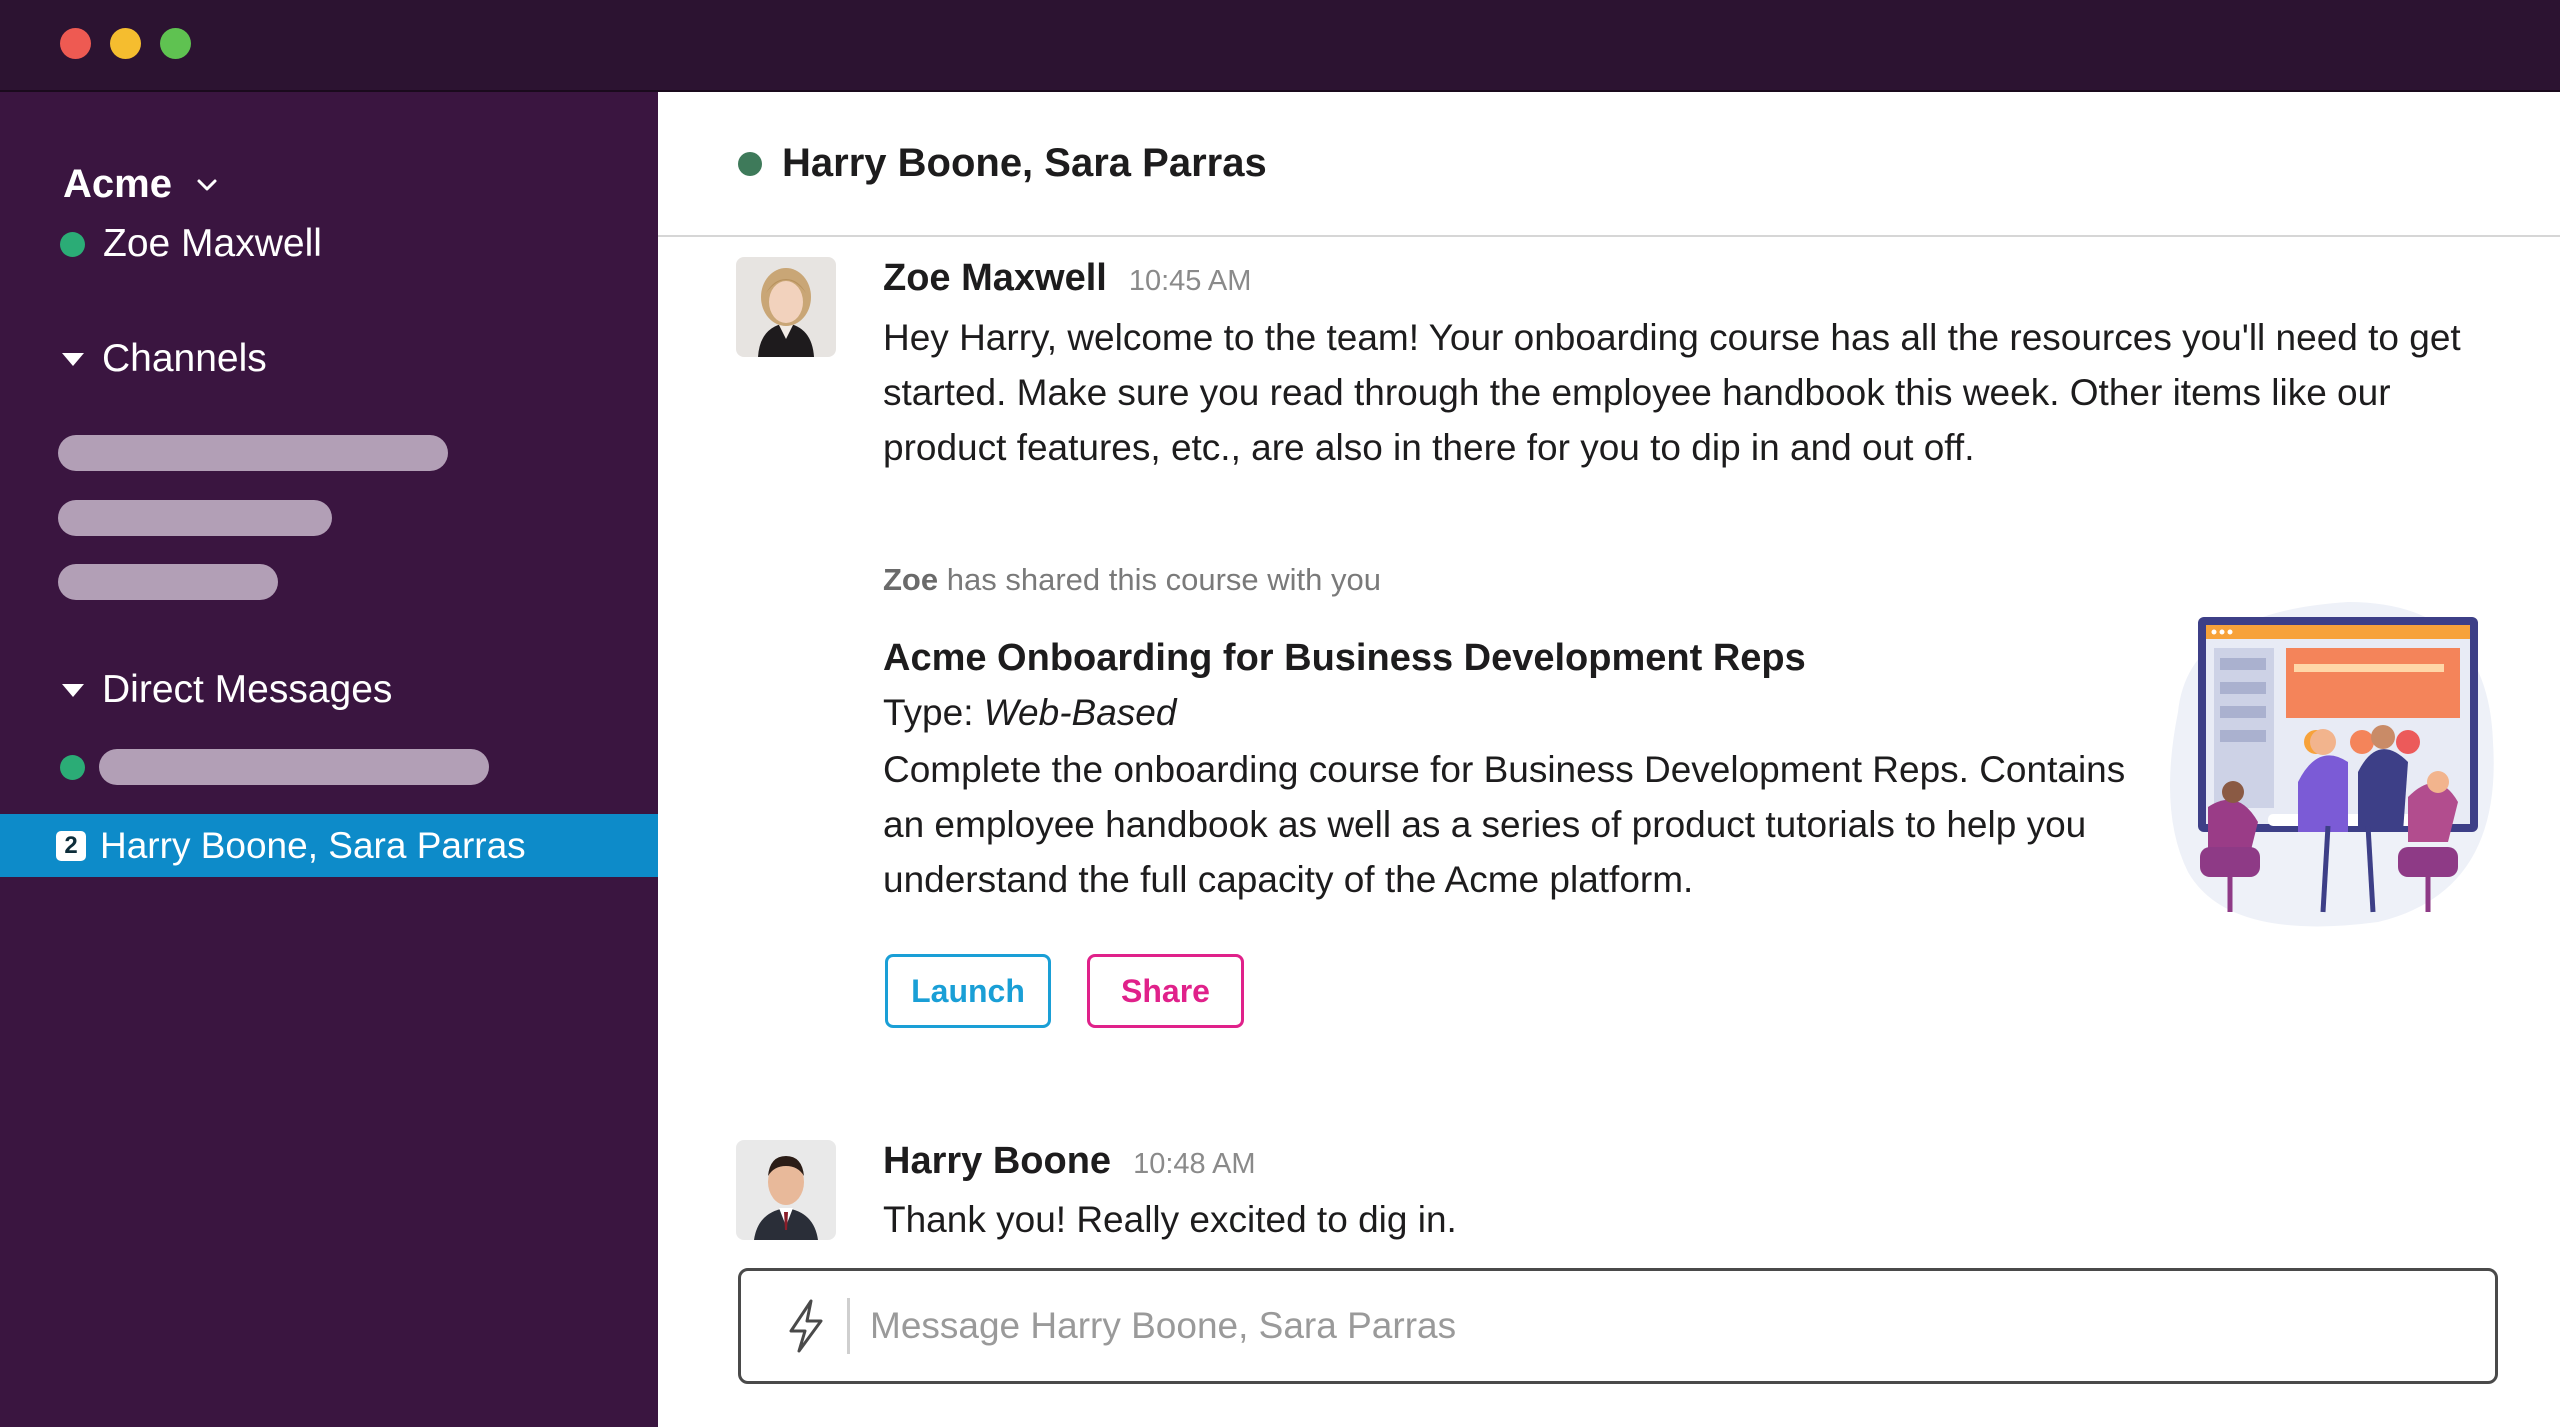 The width and height of the screenshot is (2560, 1427). What do you see at coordinates (1024, 163) in the screenshot?
I see `conversation-title: Harry Boone, Sara Parras` at bounding box center [1024, 163].